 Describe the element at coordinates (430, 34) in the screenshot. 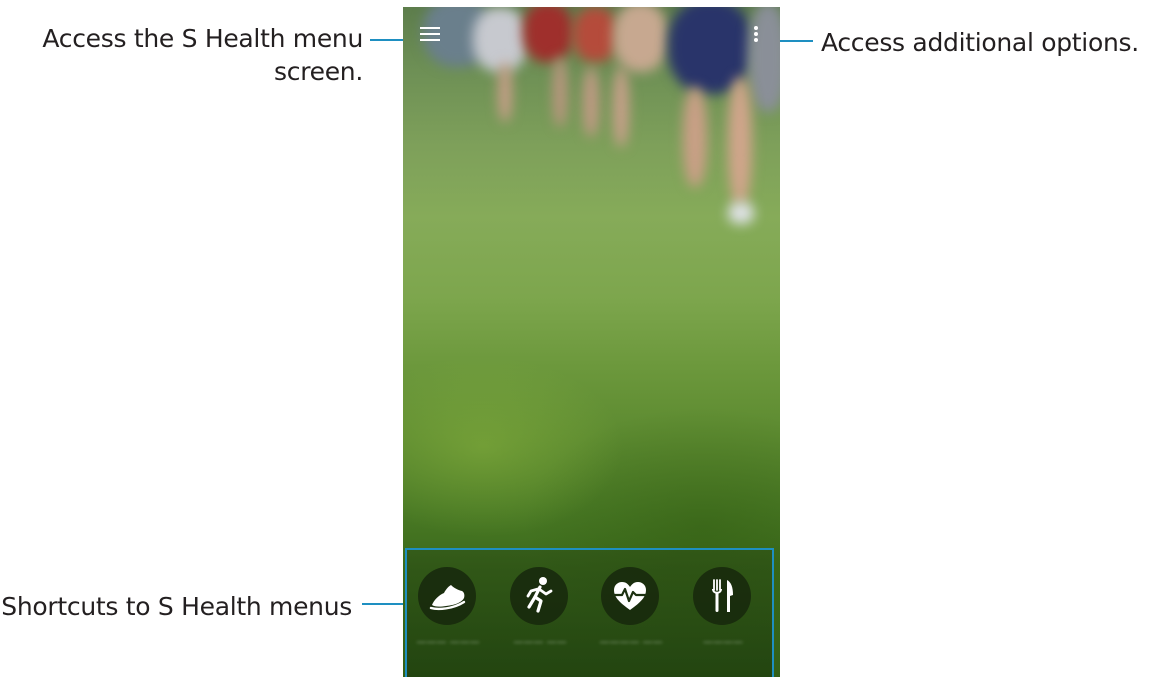

I see `hamburger-menu-icon` at that location.